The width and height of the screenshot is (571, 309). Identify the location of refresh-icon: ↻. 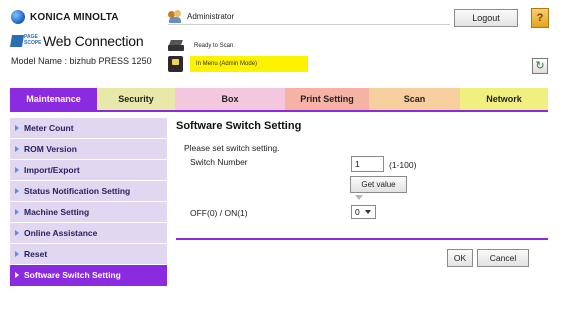
(540, 66).